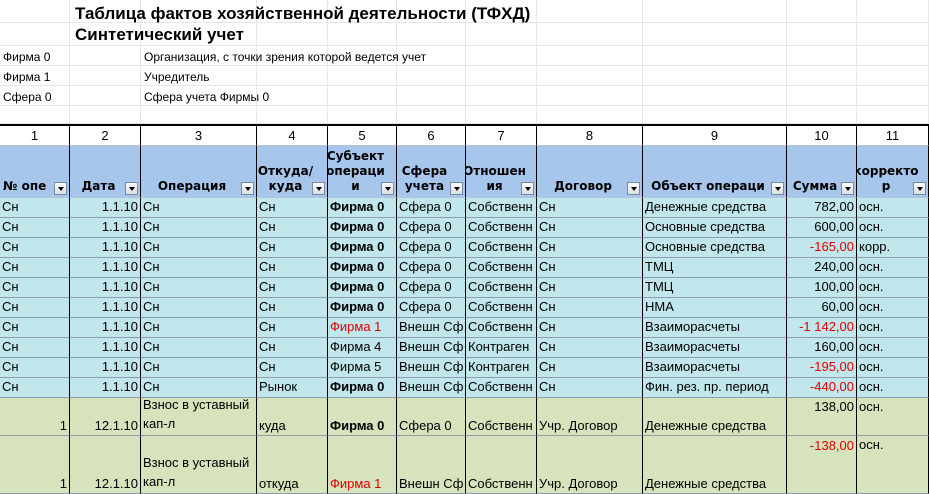 This screenshot has width=929, height=494. Describe the element at coordinates (822, 208) in the screenshot. I see `table-cell: 782,00` at that location.